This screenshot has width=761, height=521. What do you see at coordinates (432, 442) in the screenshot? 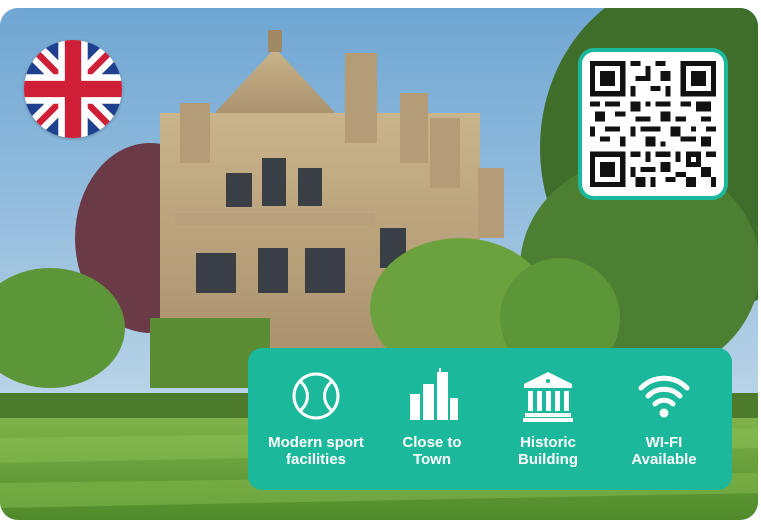
I see `feature-label-line1: Close to` at bounding box center [432, 442].